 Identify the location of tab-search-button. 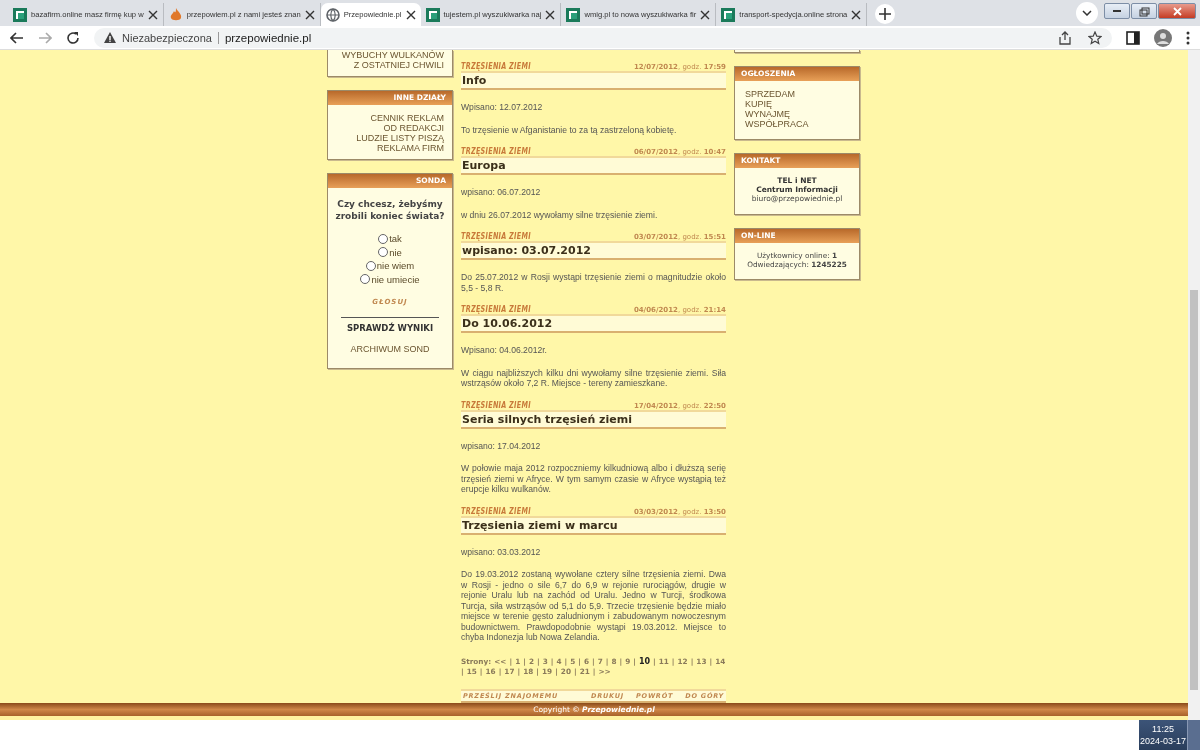
(1087, 13).